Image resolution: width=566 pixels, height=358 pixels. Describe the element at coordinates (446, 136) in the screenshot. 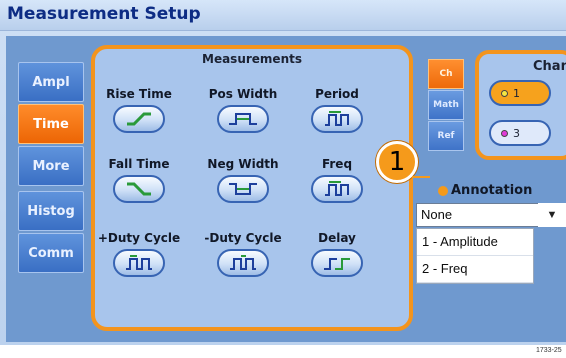

I see `tab-ref: Ref` at that location.